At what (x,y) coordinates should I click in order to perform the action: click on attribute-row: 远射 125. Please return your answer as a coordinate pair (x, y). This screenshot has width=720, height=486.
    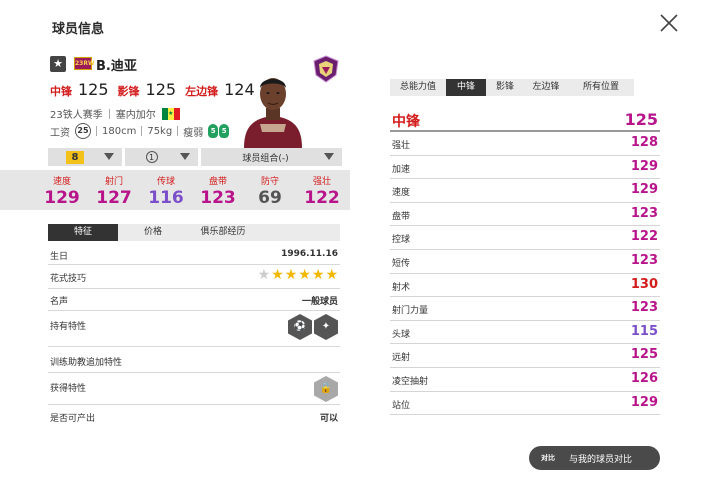
    Looking at the image, I should click on (525, 356).